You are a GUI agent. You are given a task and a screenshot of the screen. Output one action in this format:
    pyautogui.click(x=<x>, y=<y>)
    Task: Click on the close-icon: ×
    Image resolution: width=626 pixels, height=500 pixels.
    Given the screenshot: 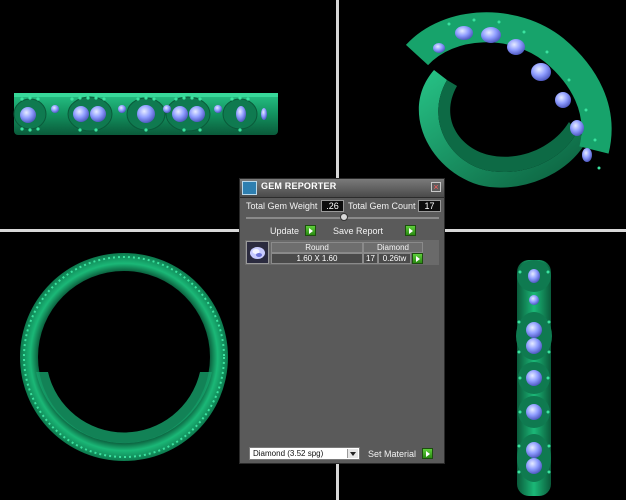 What is the action you would take?
    pyautogui.click(x=436, y=187)
    